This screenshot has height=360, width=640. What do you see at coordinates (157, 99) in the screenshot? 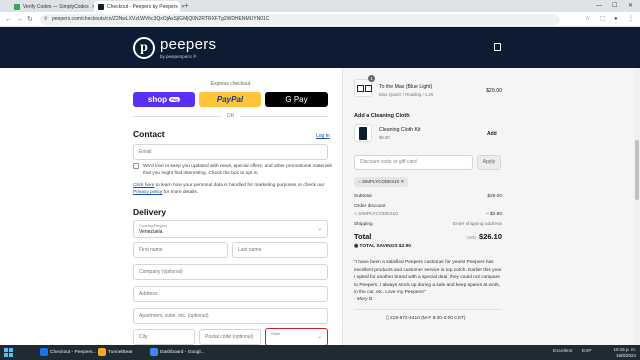
I see `shop-pay-label: shop` at bounding box center [157, 99].